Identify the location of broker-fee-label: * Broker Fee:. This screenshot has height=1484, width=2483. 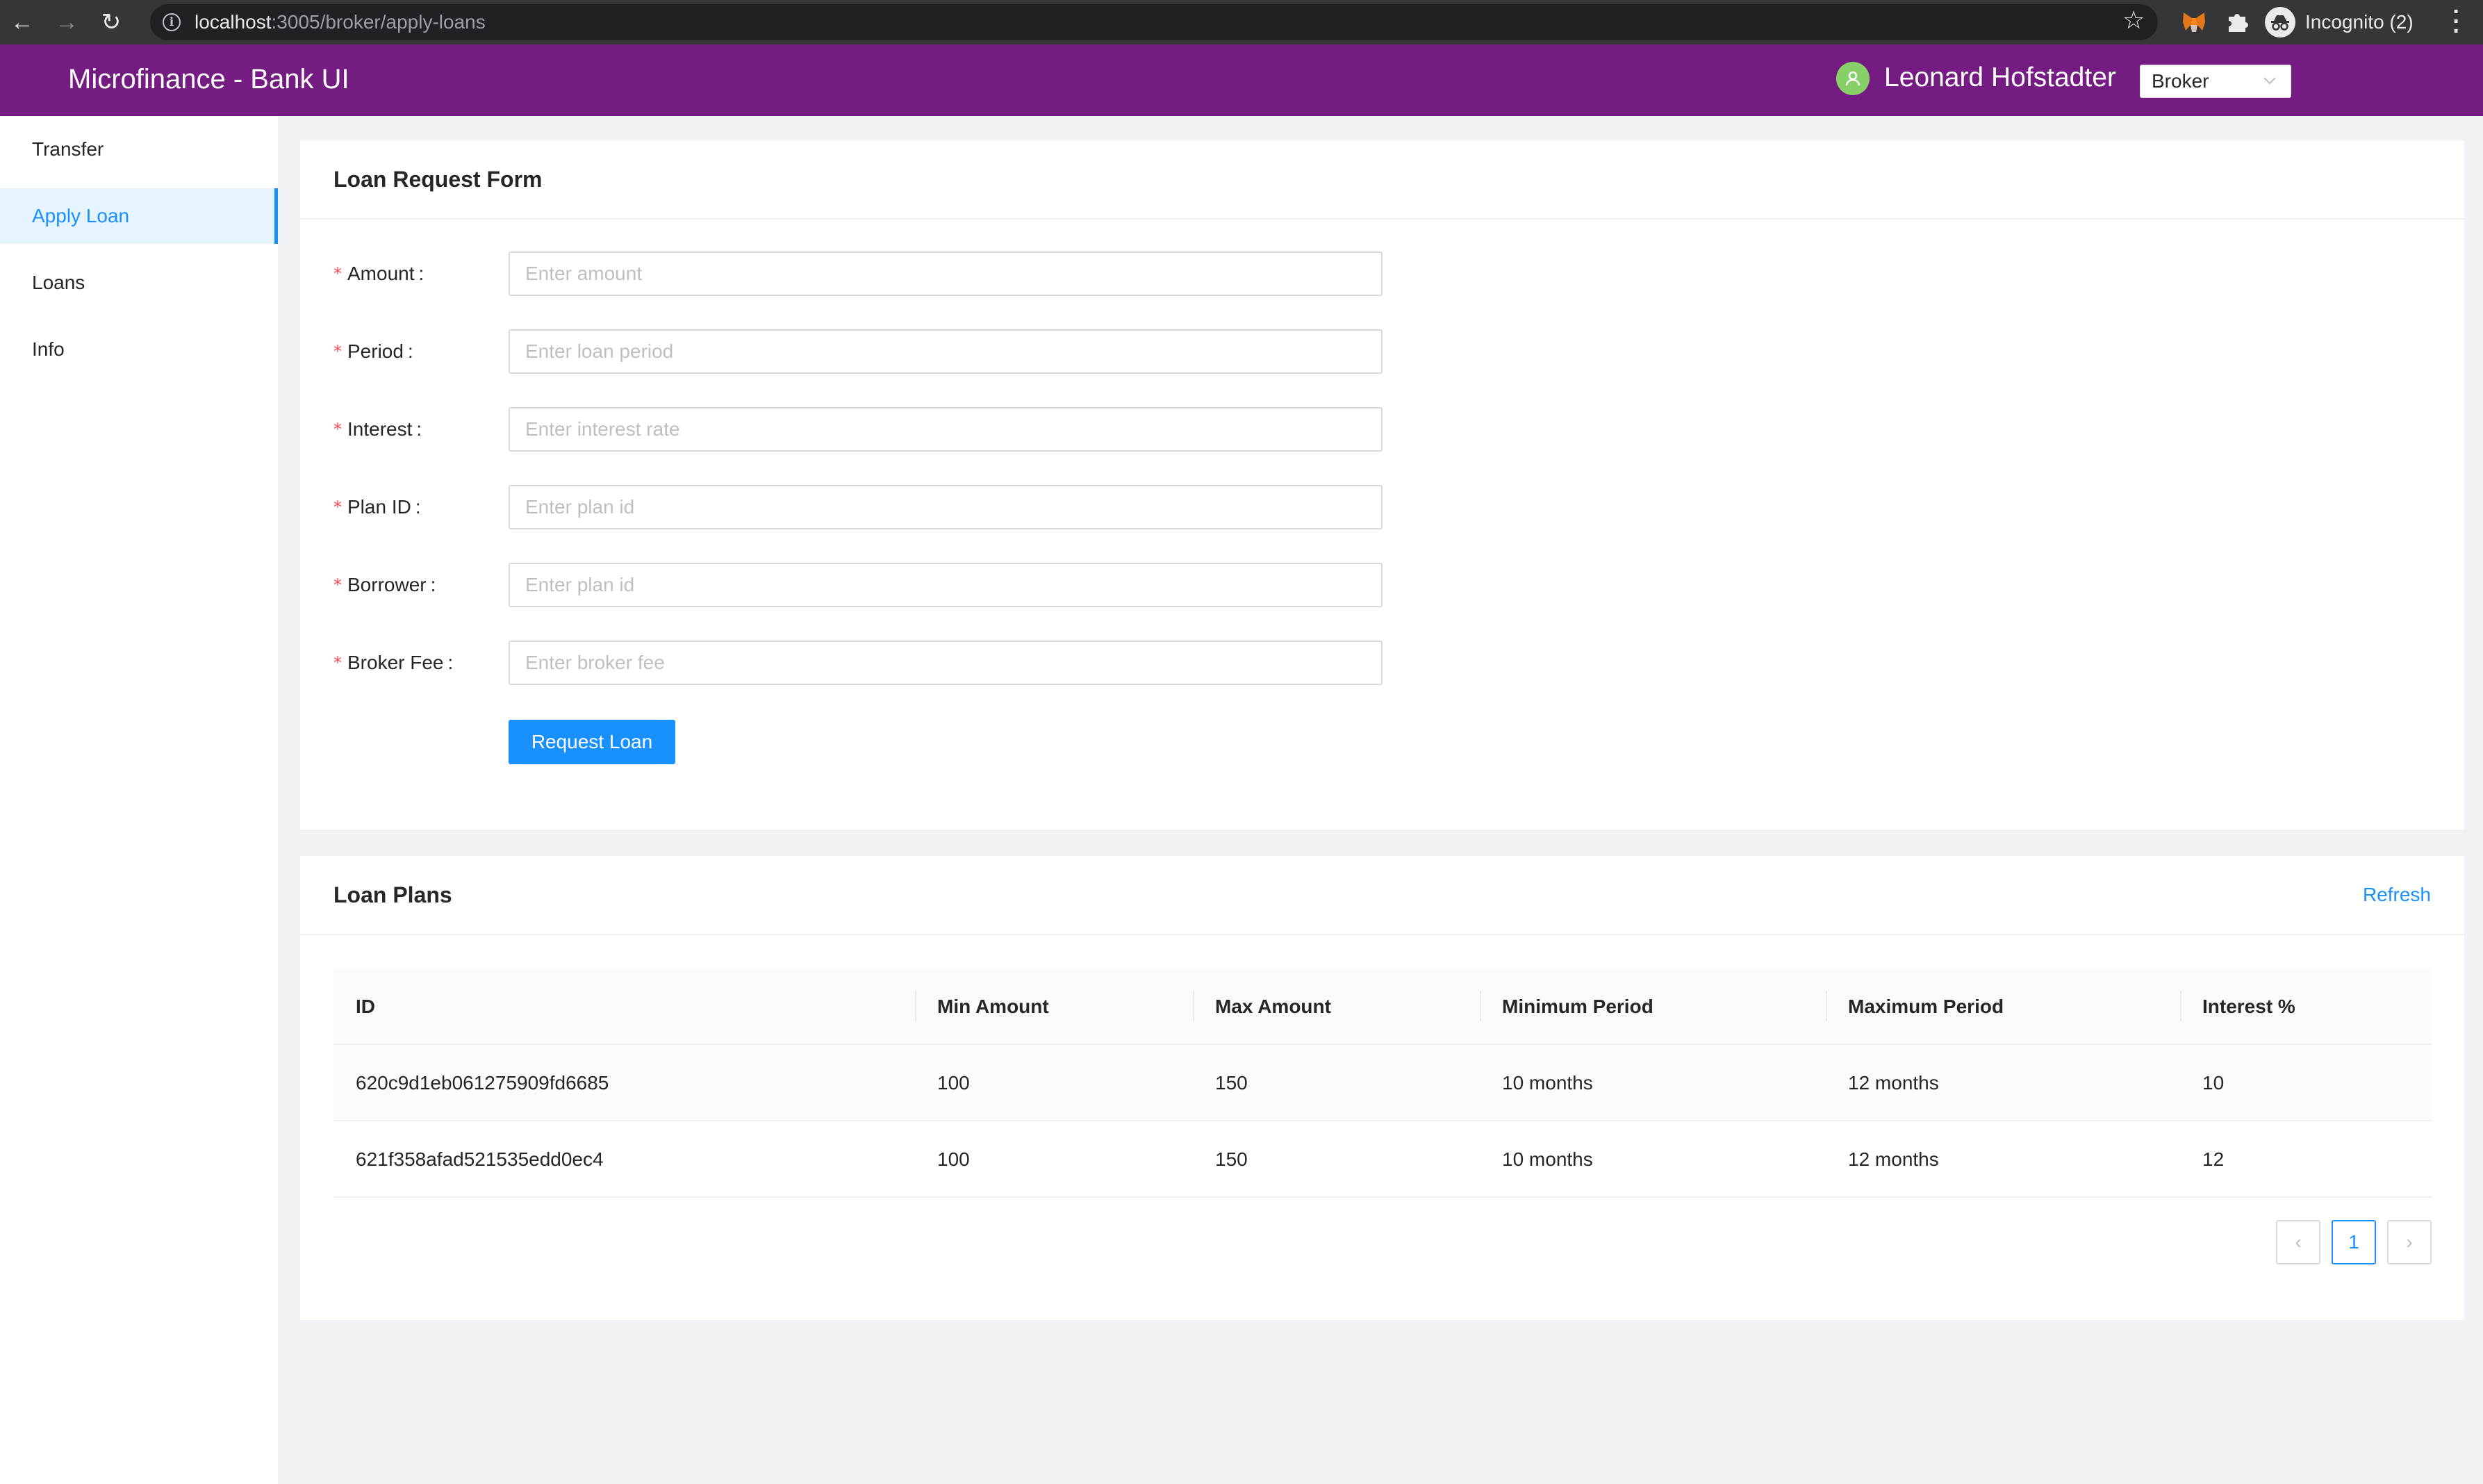
(393, 662).